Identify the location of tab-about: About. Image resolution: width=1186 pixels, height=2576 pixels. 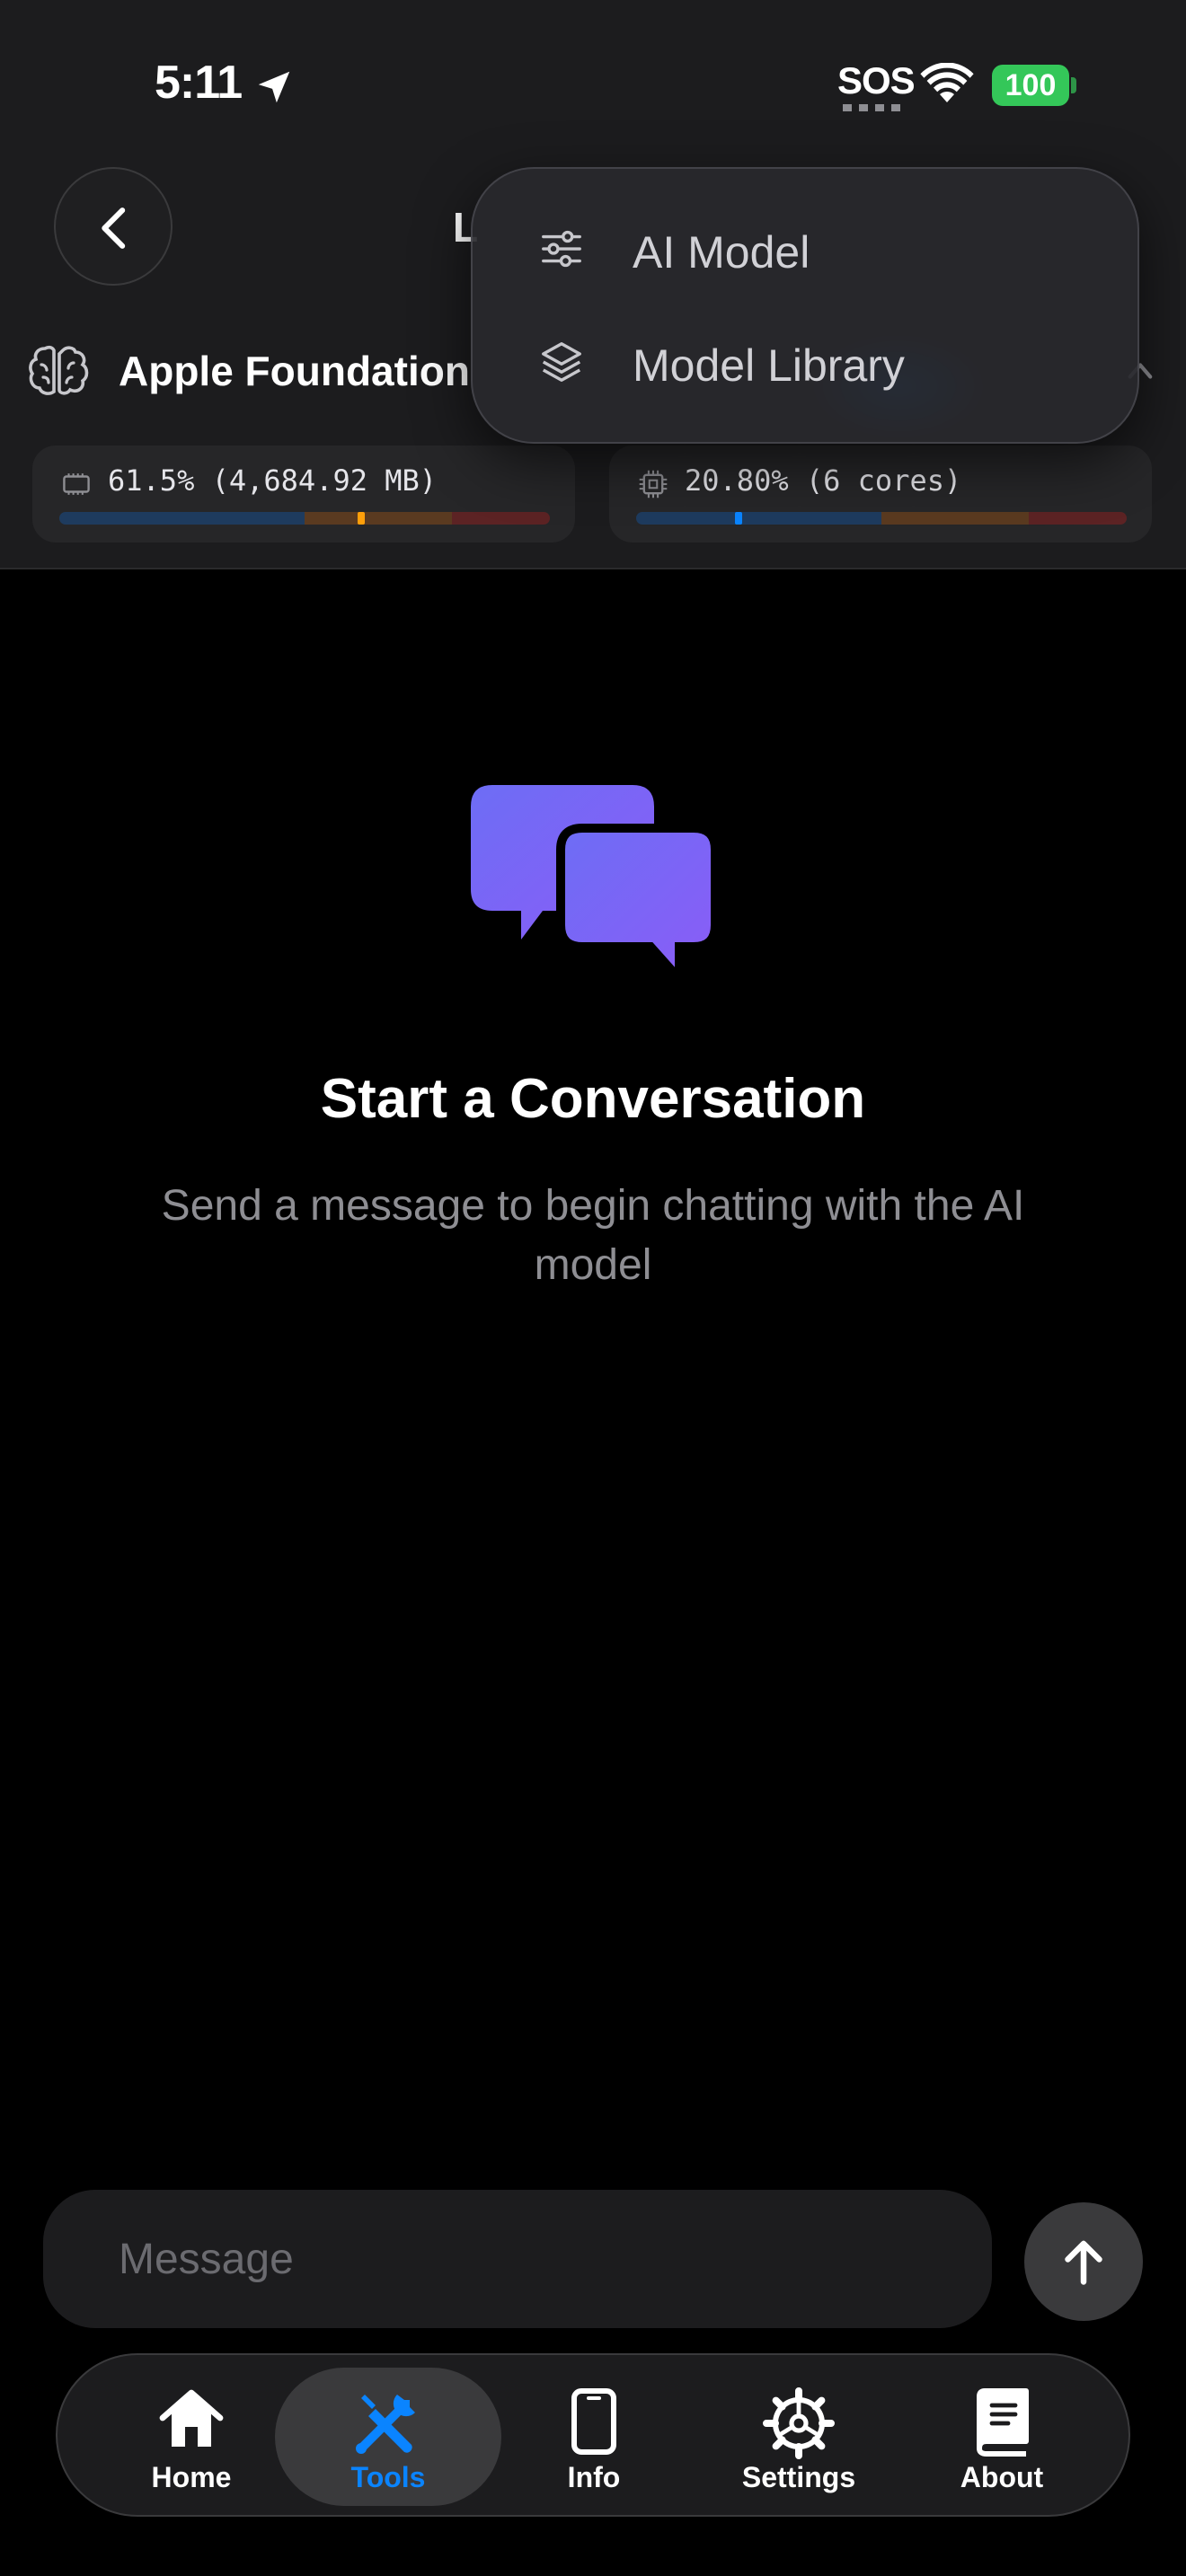
(1001, 2437).